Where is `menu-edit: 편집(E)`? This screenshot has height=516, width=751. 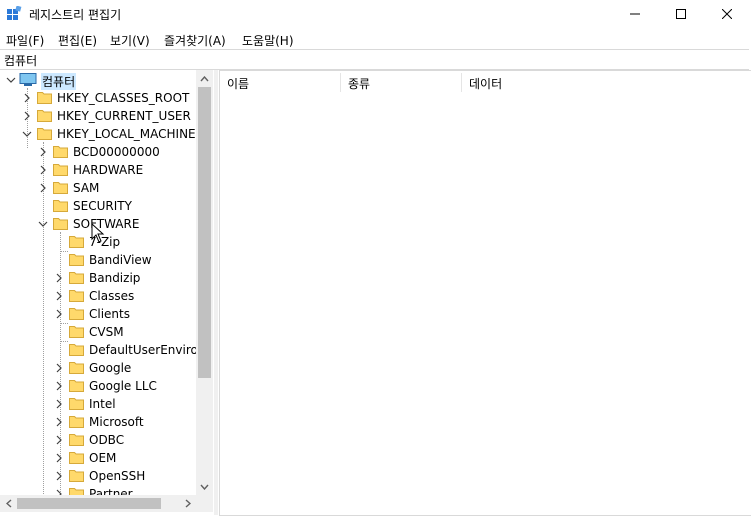 menu-edit: 편집(E) is located at coordinates (77, 40).